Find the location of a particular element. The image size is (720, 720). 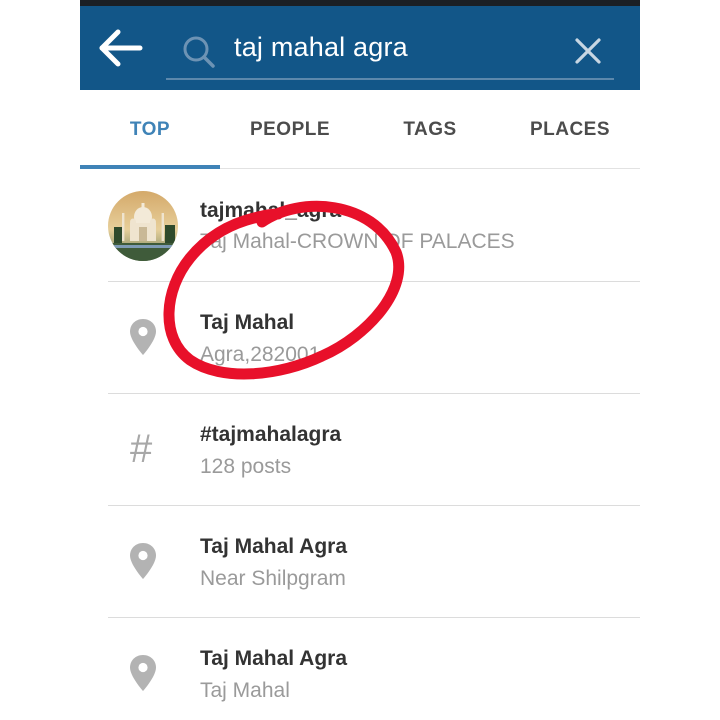

search-input: taj mahal agra is located at coordinates (390, 51).